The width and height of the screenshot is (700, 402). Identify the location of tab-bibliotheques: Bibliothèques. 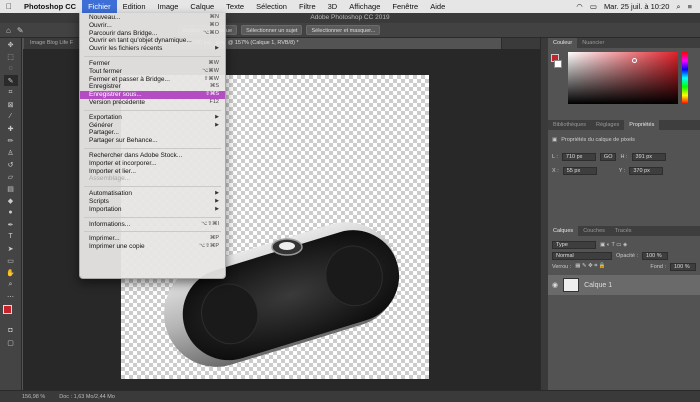
(569, 125).